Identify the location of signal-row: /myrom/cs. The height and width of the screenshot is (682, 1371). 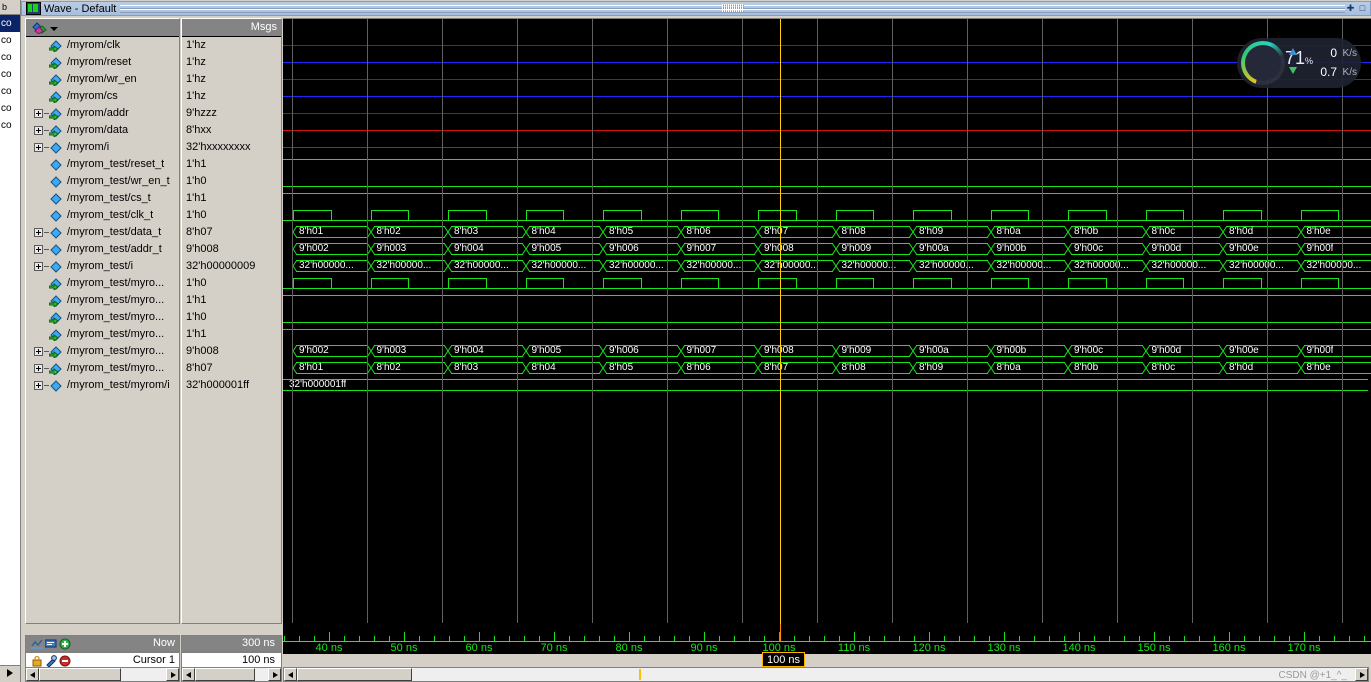
(102, 96).